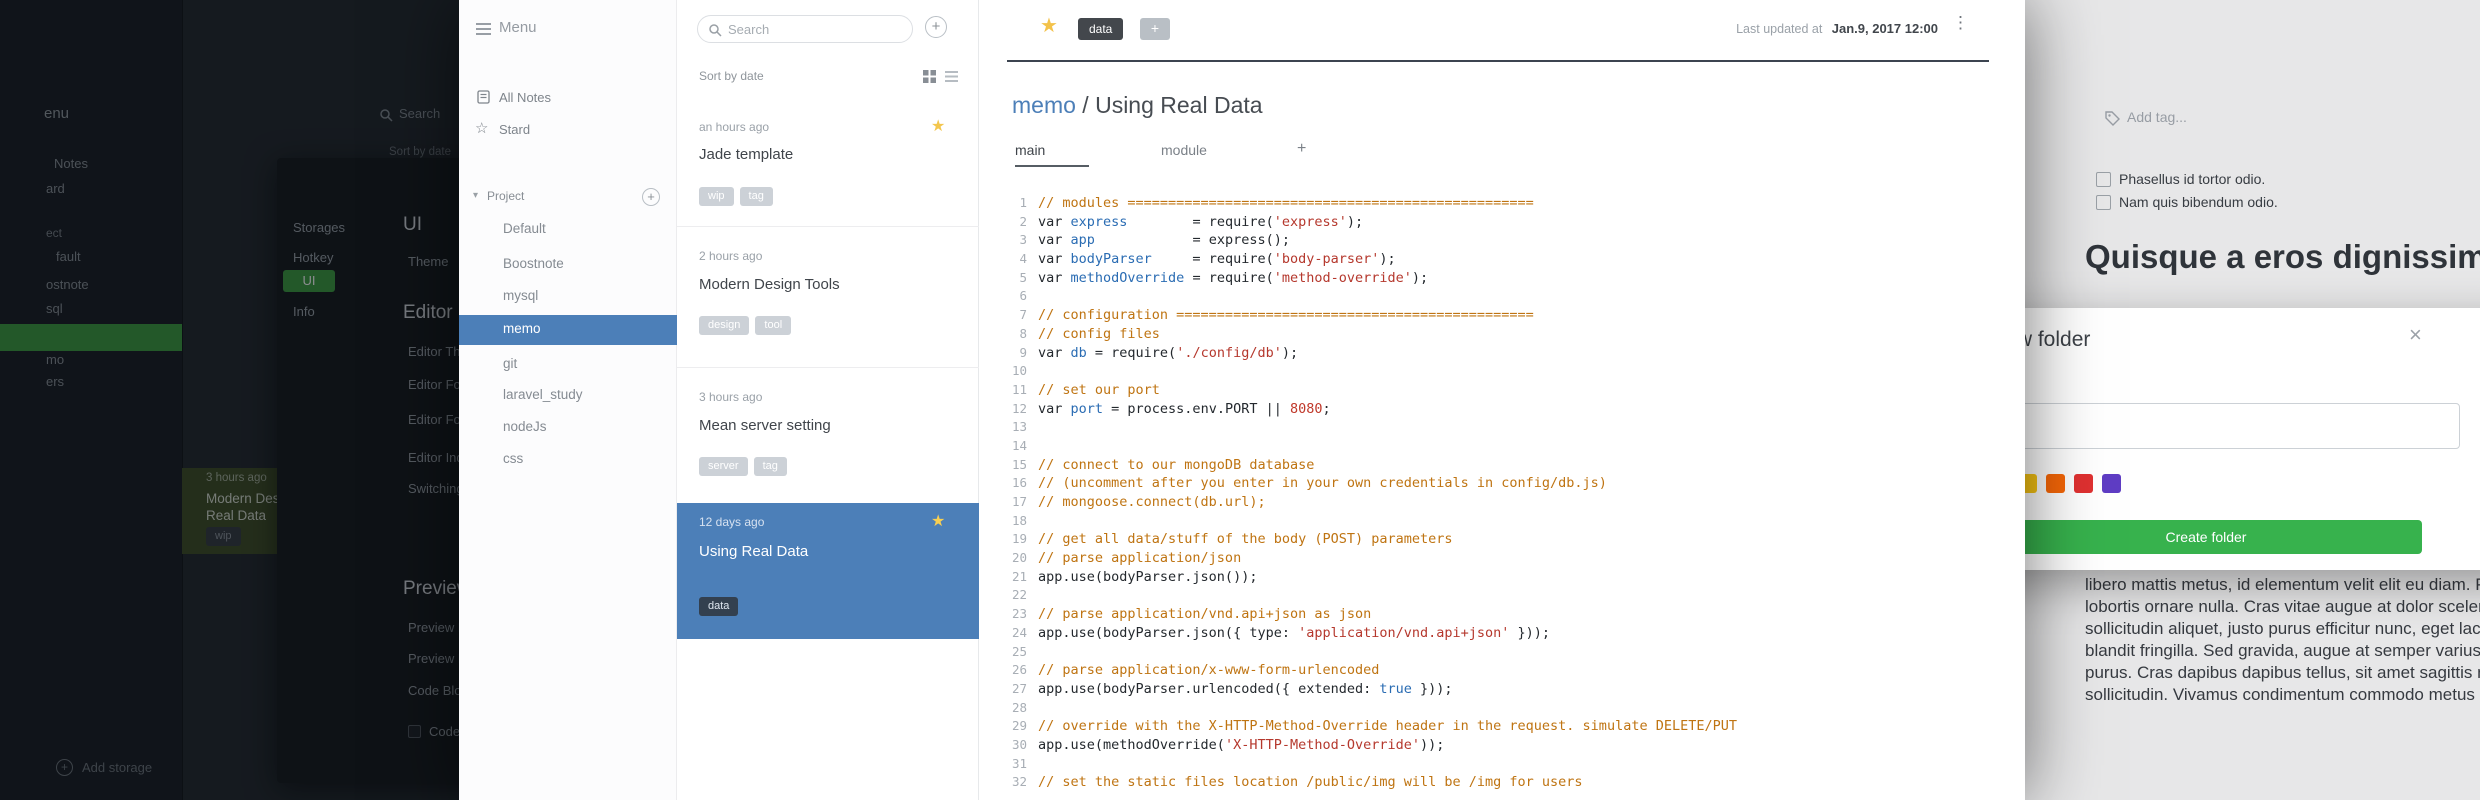 The height and width of the screenshot is (800, 2480). What do you see at coordinates (1138, 502) in the screenshot?
I see `code-line: 17// mongoose.connect(db.url);` at bounding box center [1138, 502].